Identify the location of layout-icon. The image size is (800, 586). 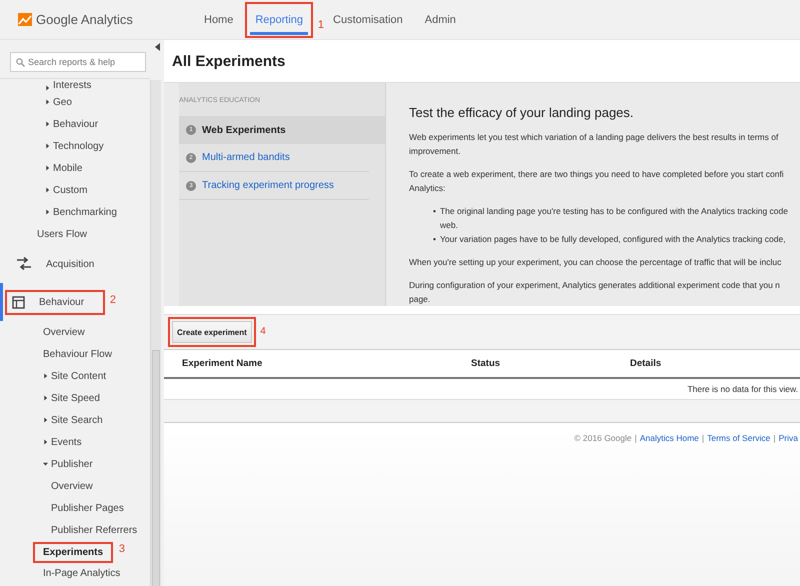
(18, 302).